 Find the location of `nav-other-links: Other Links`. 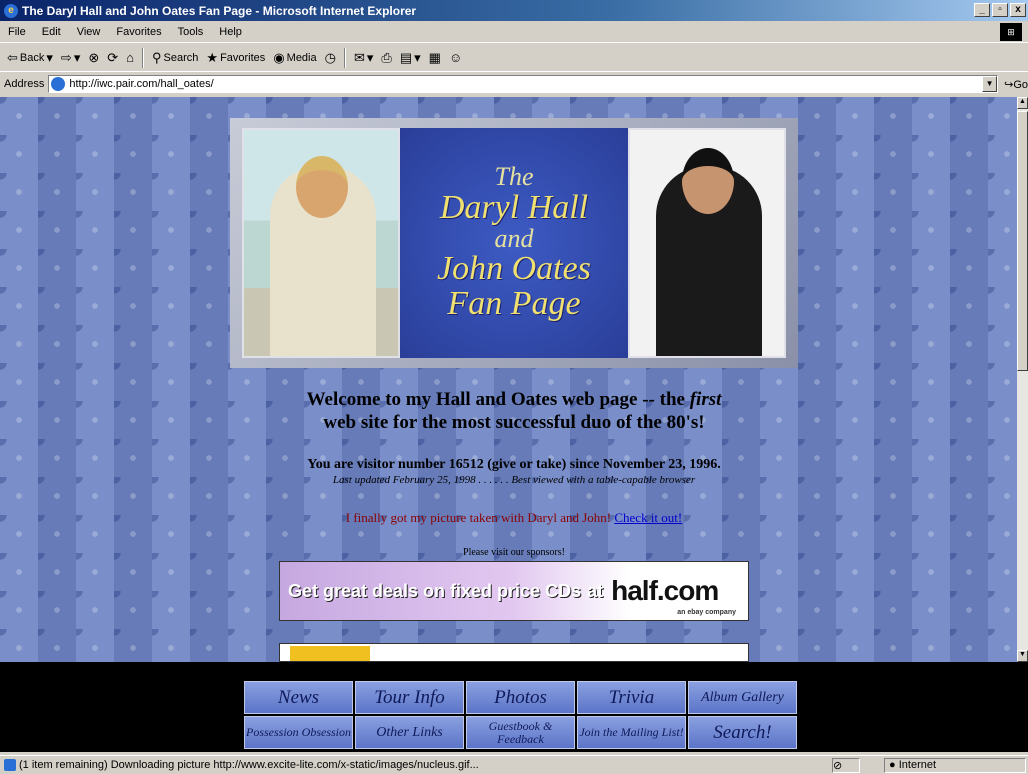

nav-other-links: Other Links is located at coordinates (409, 732).